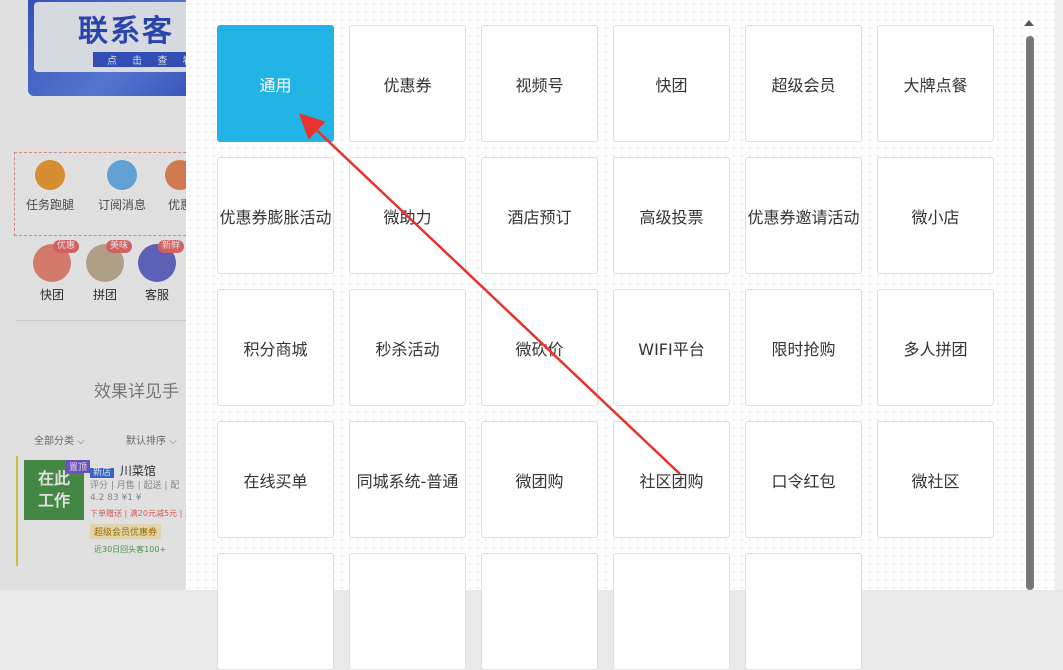  I want to click on template-tile-label: 优惠券邀请活动, so click(803, 217).